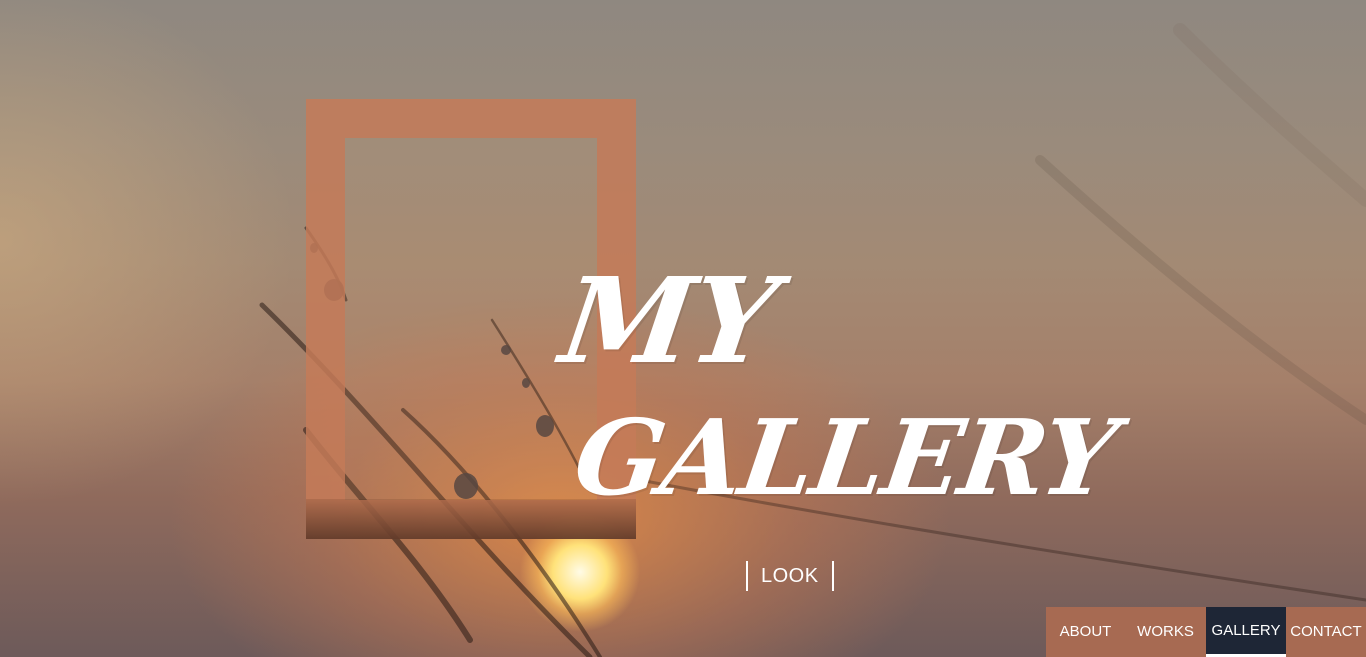 The image size is (1366, 657). Describe the element at coordinates (1326, 632) in the screenshot. I see `nav-item-contact: CONTACT` at that location.